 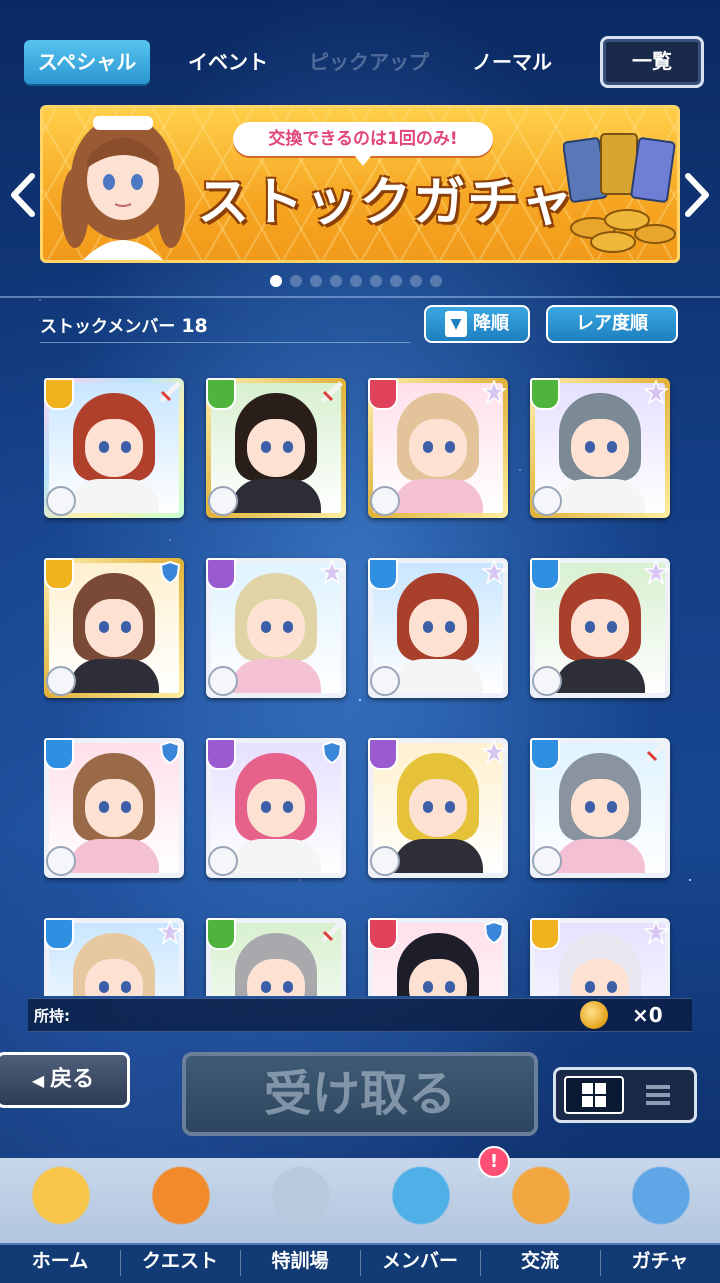 I want to click on nav-item: ホーム, so click(x=60, y=1219).